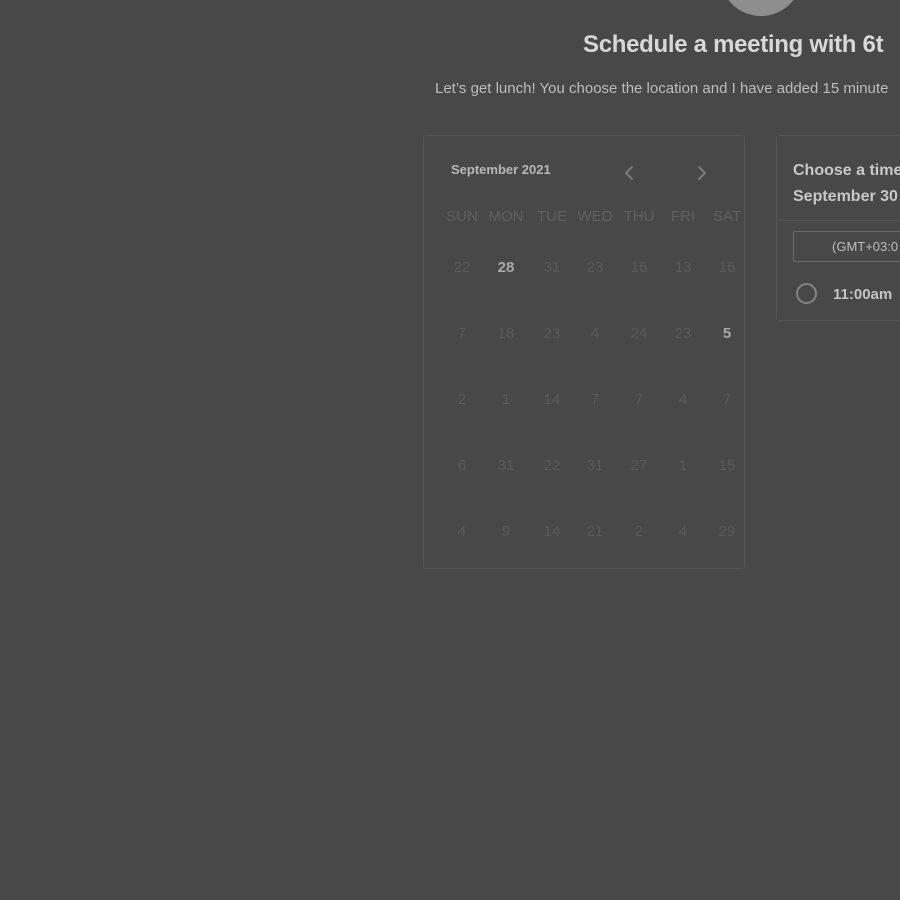  I want to click on calendar-day-available: 5, so click(727, 333).